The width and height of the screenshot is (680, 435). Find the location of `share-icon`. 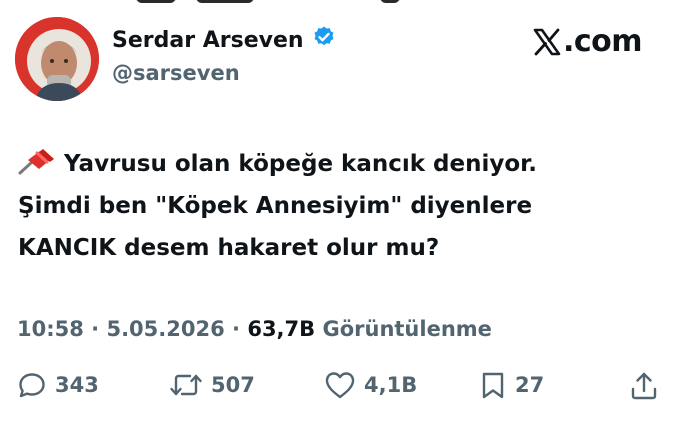

share-icon is located at coordinates (644, 386).